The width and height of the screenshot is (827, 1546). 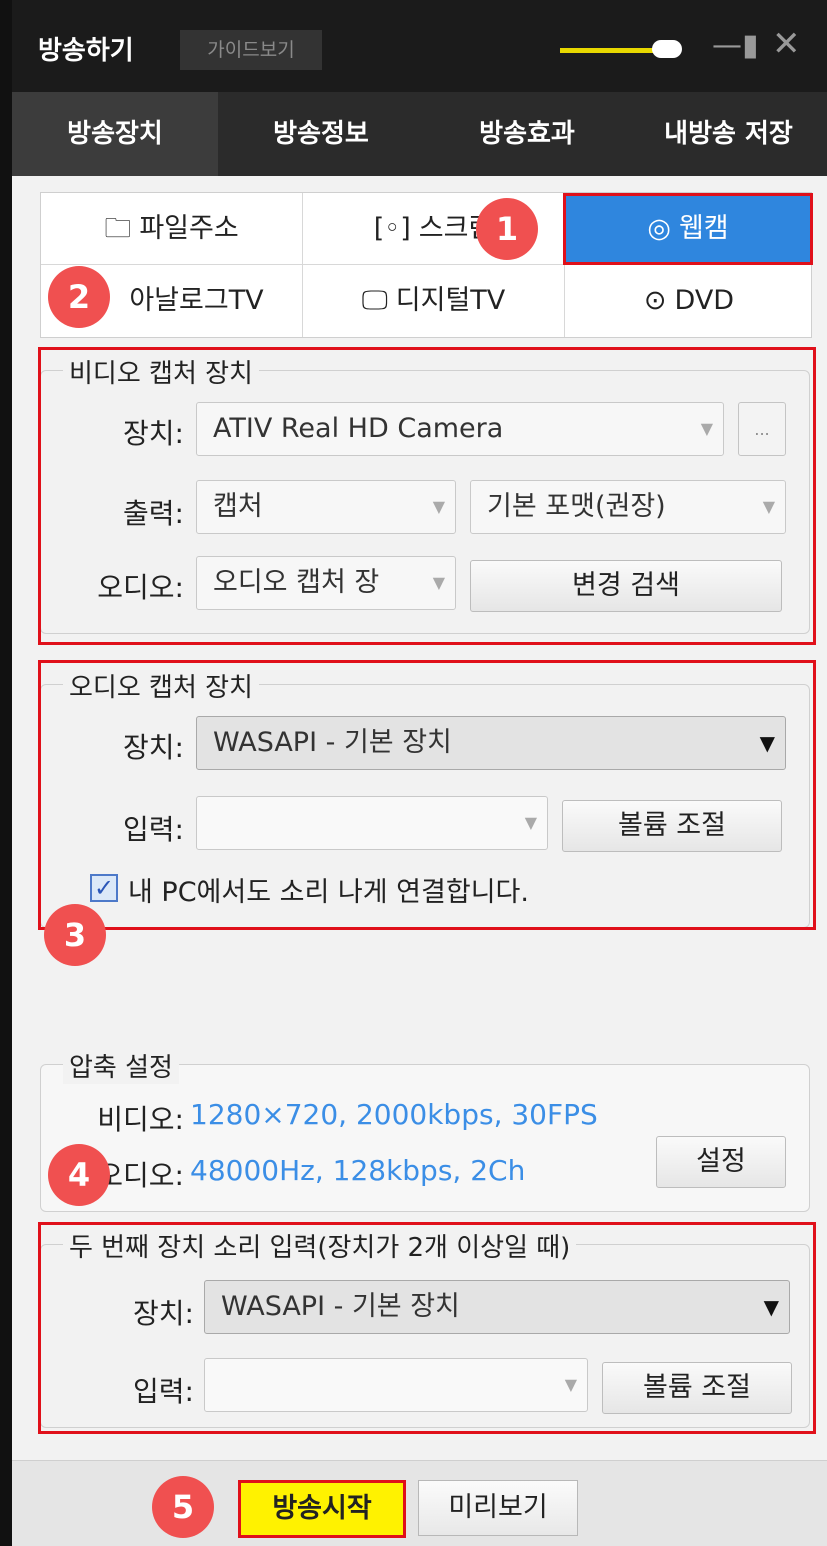 I want to click on second-device-select: WASAPI - 기본 장치 ▼, so click(x=497, y=1307).